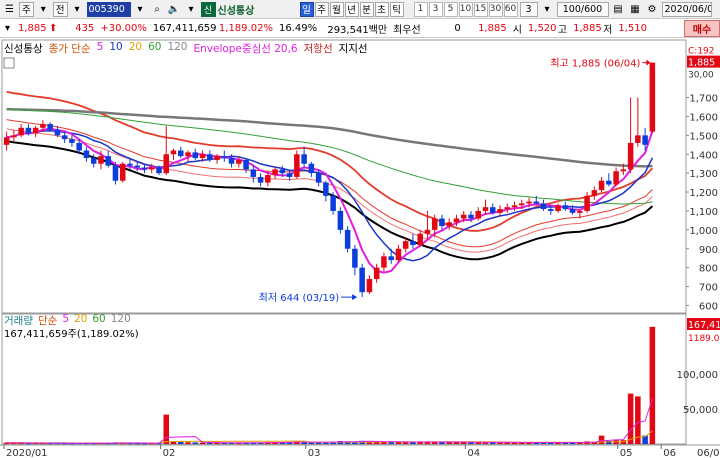 The height and width of the screenshot is (458, 720). I want to click on minute-button: 30, so click(495, 9).